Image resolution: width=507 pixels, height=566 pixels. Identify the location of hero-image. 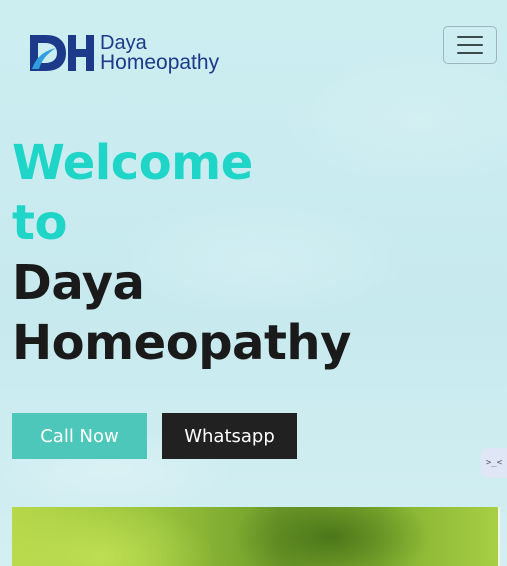
(256, 536).